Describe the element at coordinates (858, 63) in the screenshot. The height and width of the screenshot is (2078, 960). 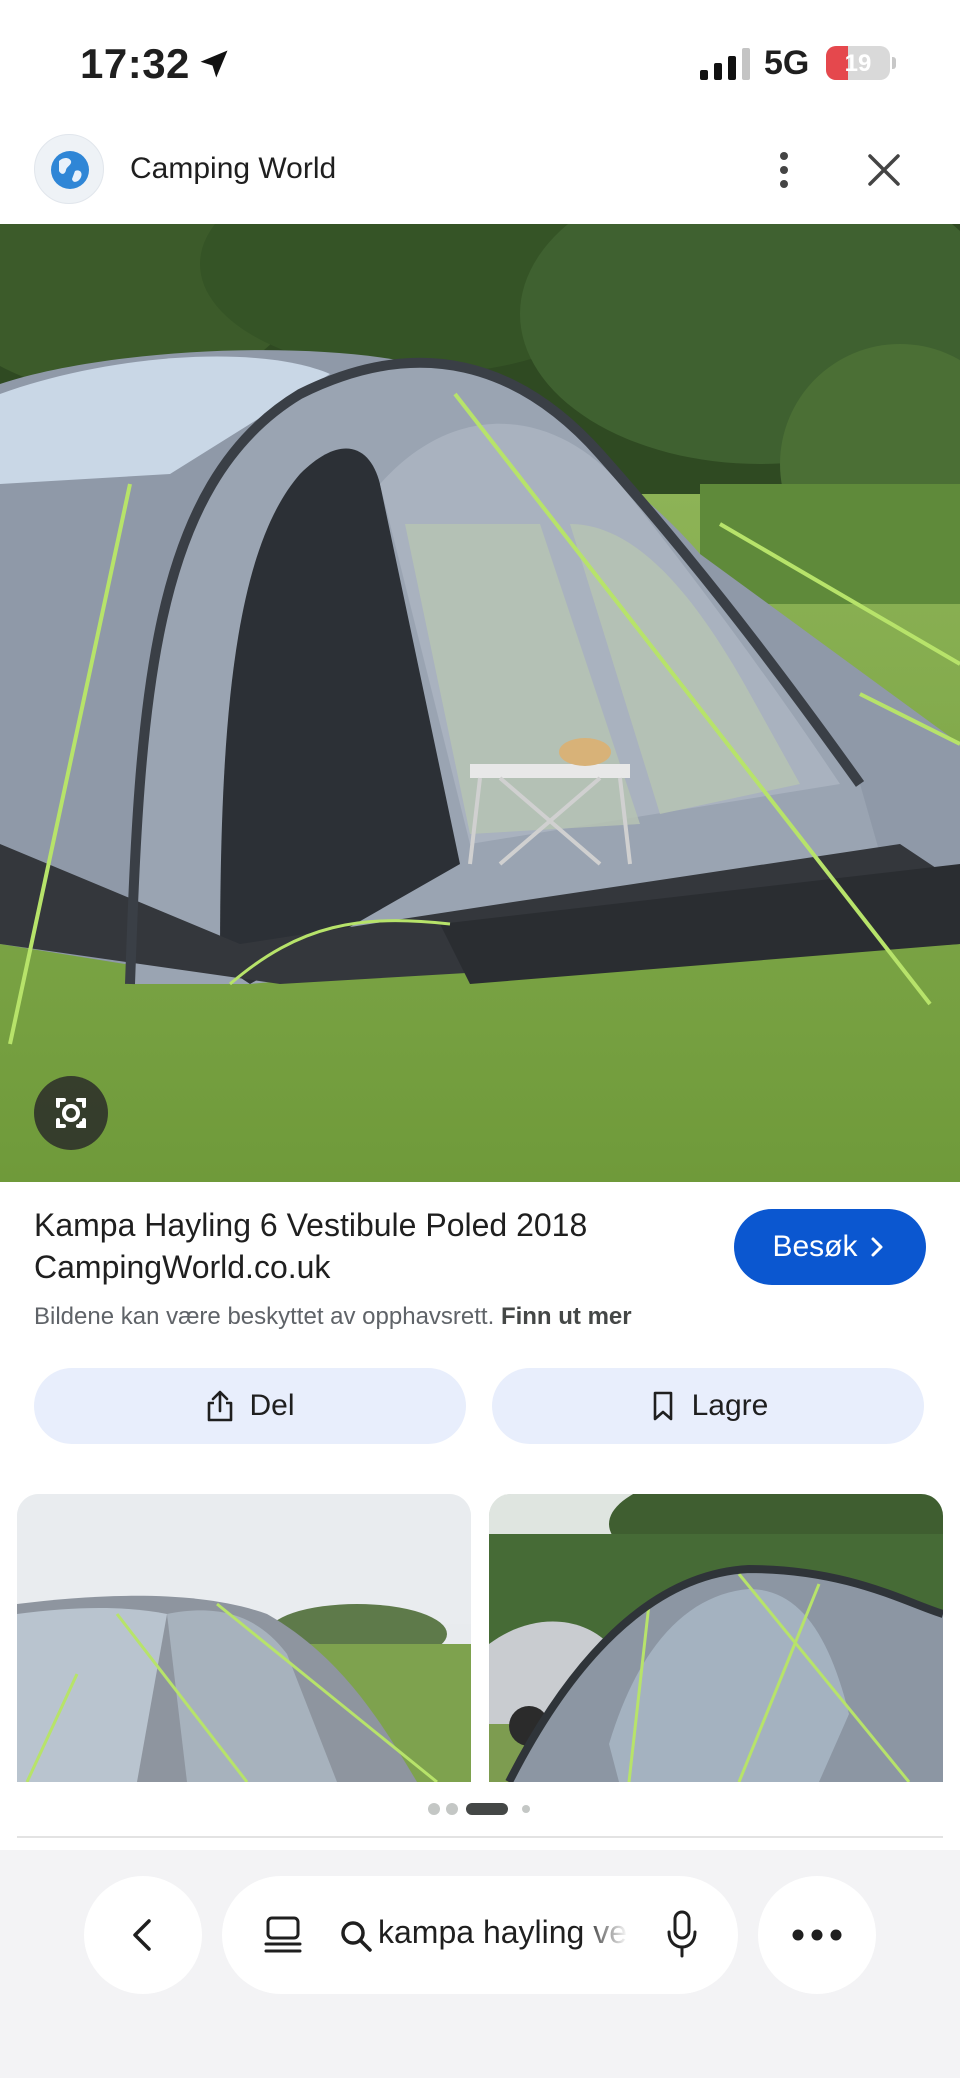
I see `battery-level: 19` at that location.